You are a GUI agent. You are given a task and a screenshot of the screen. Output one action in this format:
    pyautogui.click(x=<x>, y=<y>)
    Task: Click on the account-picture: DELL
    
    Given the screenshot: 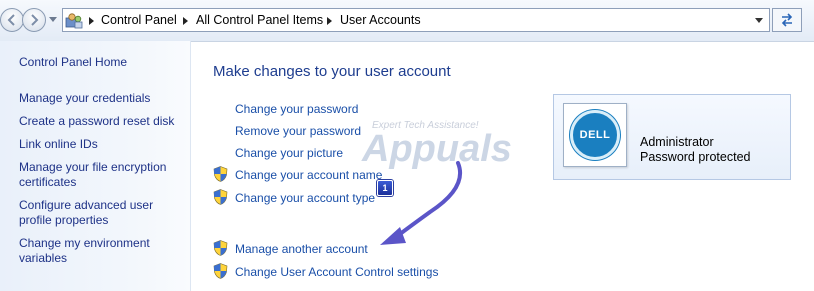 What is the action you would take?
    pyautogui.click(x=595, y=135)
    